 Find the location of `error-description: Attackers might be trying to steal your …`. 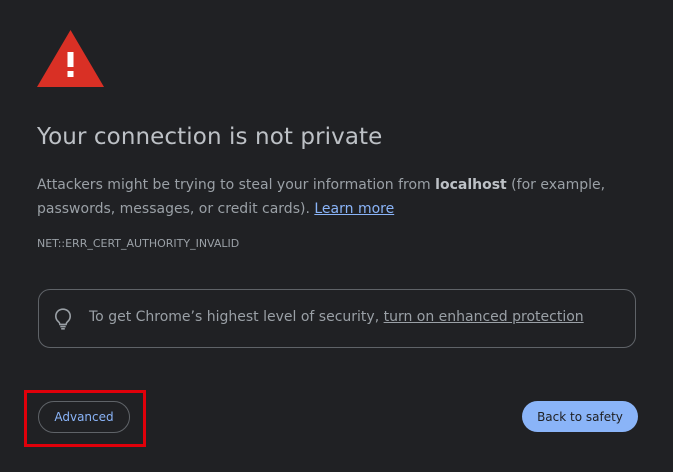

error-description: Attackers might be trying to steal your … is located at coordinates (337, 197).